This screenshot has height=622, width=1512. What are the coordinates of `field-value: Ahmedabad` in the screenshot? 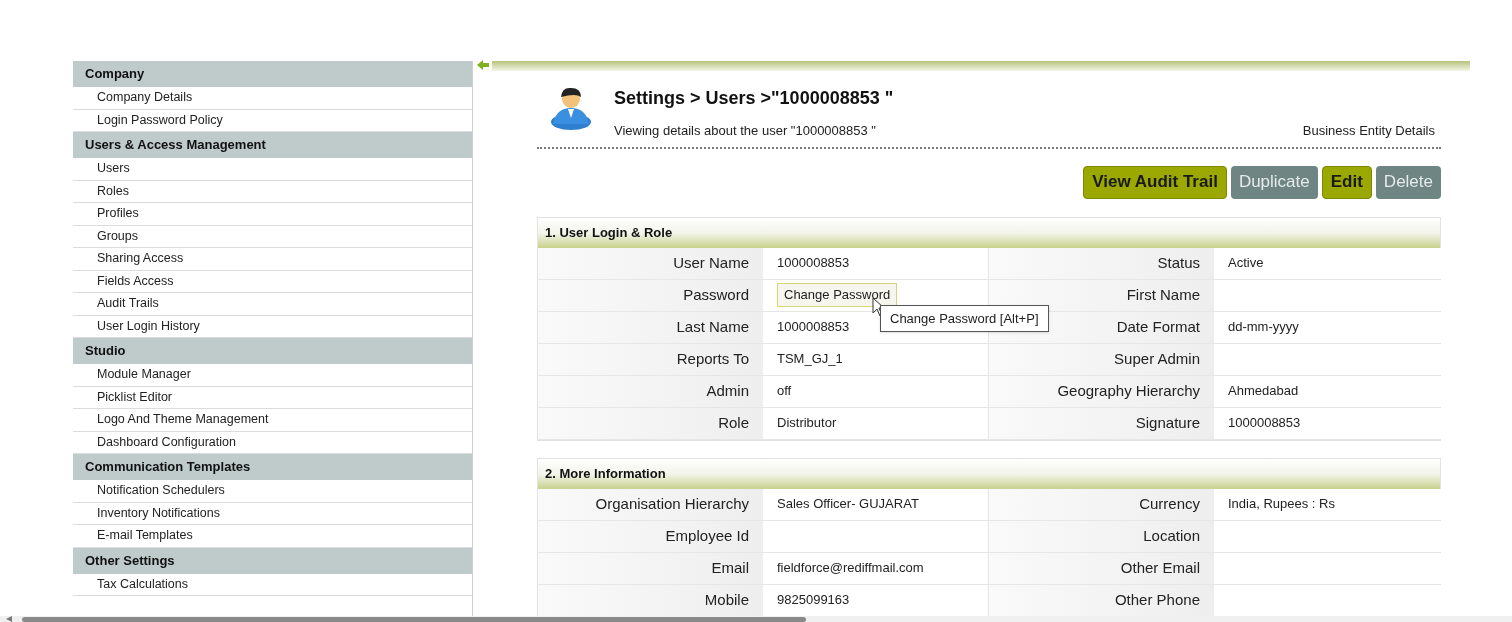 It's located at (1263, 391).